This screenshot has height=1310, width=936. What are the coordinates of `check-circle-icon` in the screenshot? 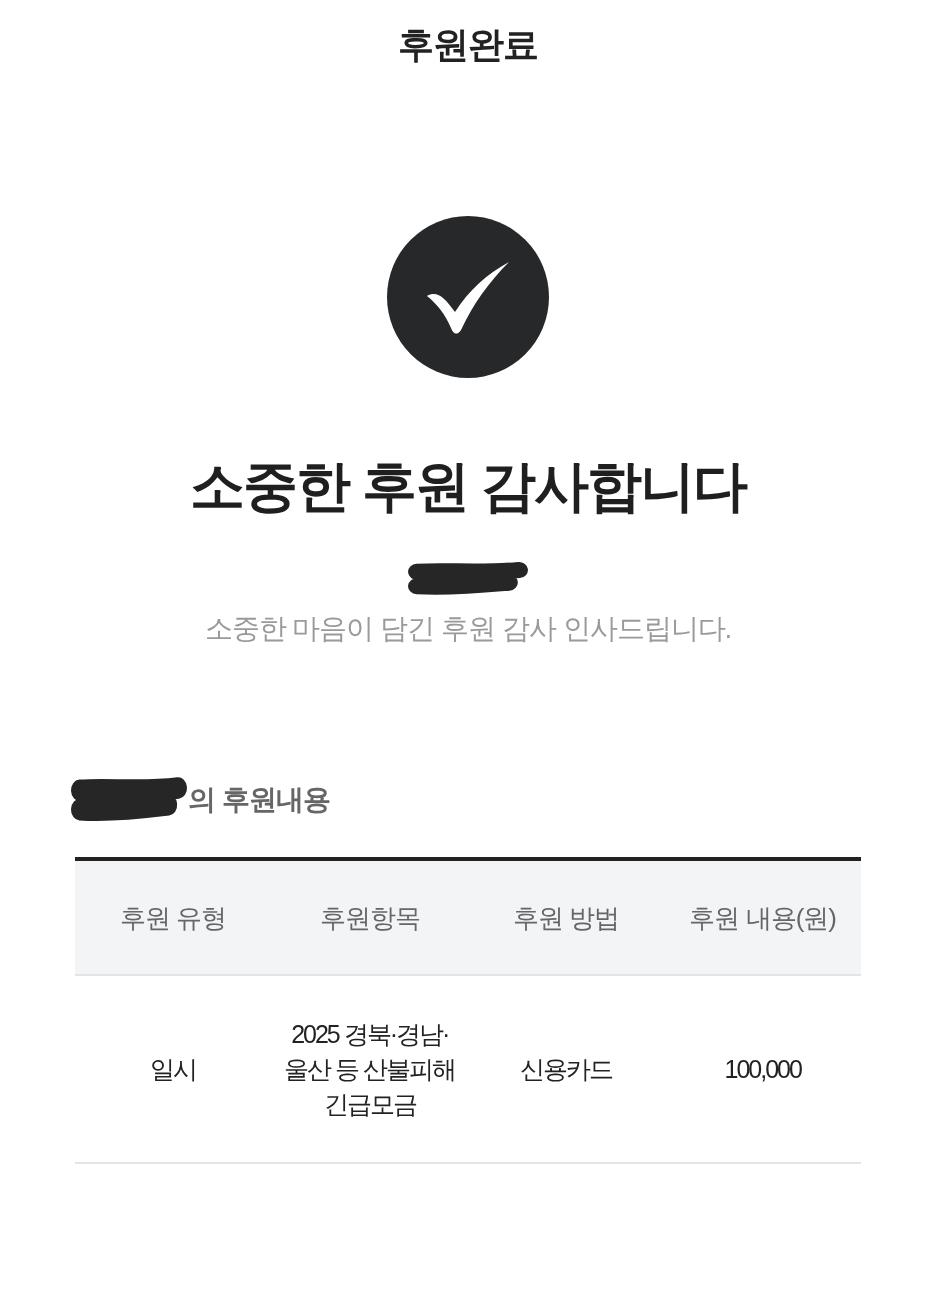 It's located at (468, 297).